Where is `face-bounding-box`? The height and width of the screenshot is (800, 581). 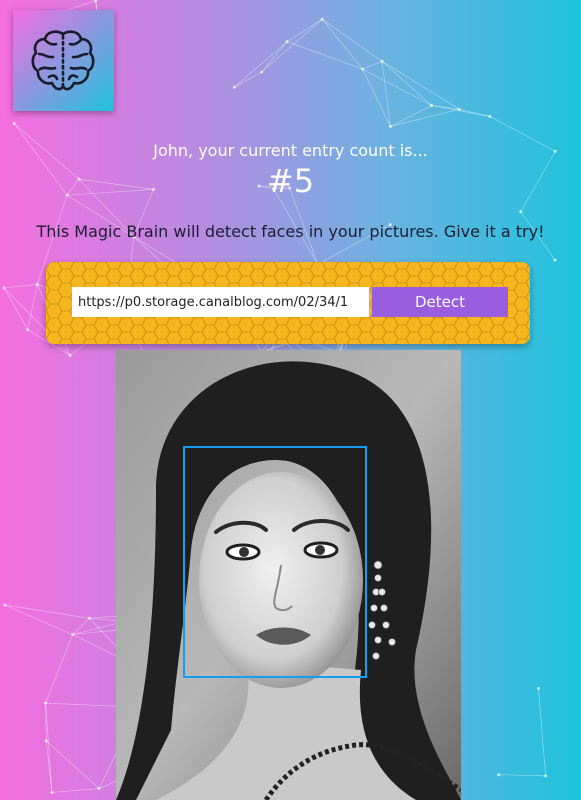
face-bounding-box is located at coordinates (275, 562).